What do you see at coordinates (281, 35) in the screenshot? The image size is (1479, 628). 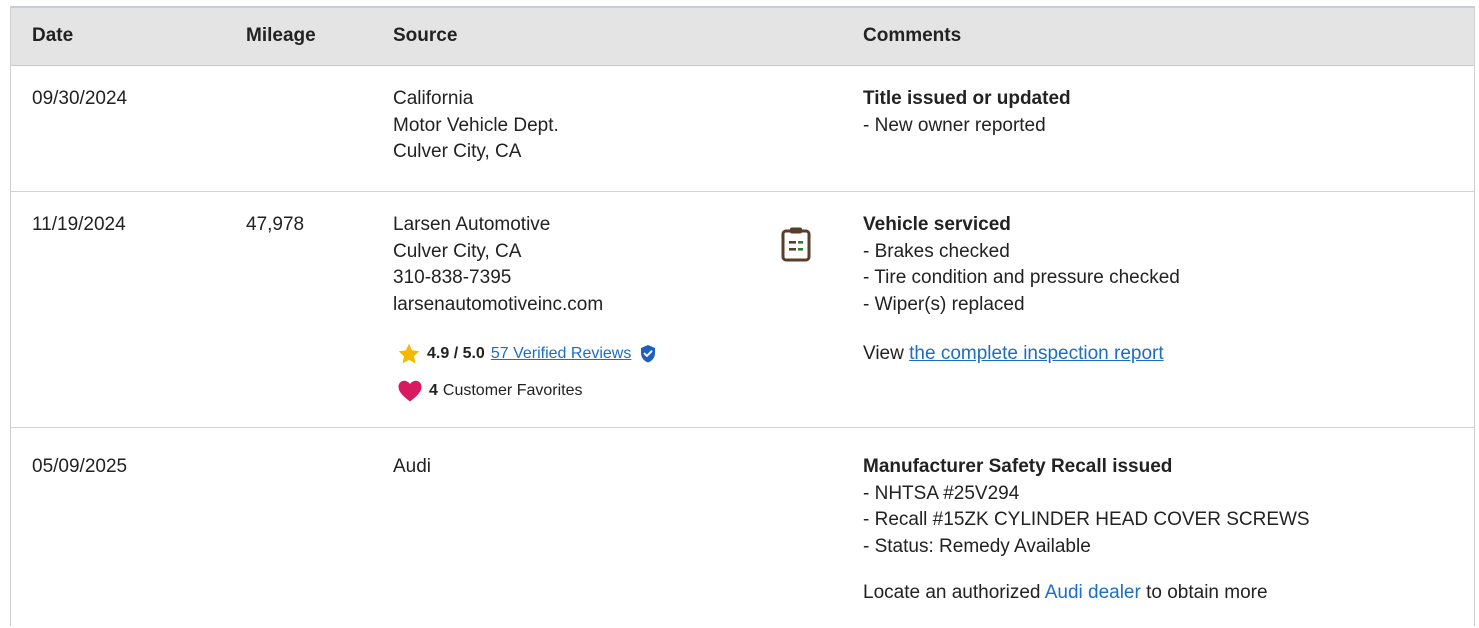 I see `column-header-mileage: Mileage` at bounding box center [281, 35].